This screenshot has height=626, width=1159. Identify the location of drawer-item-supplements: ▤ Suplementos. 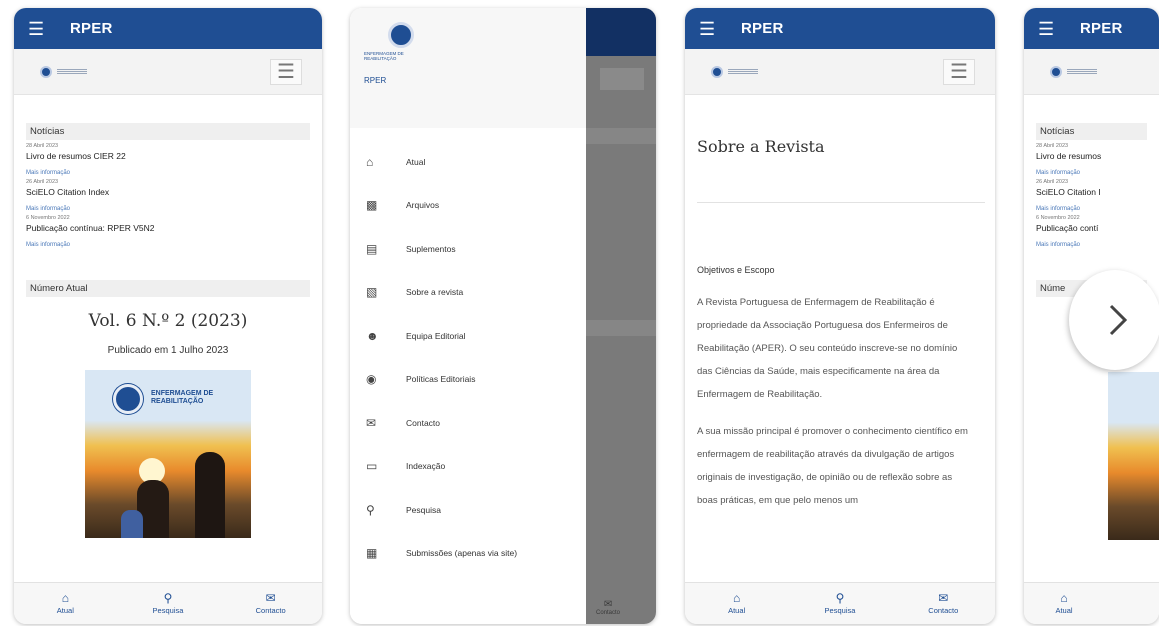
(468, 249).